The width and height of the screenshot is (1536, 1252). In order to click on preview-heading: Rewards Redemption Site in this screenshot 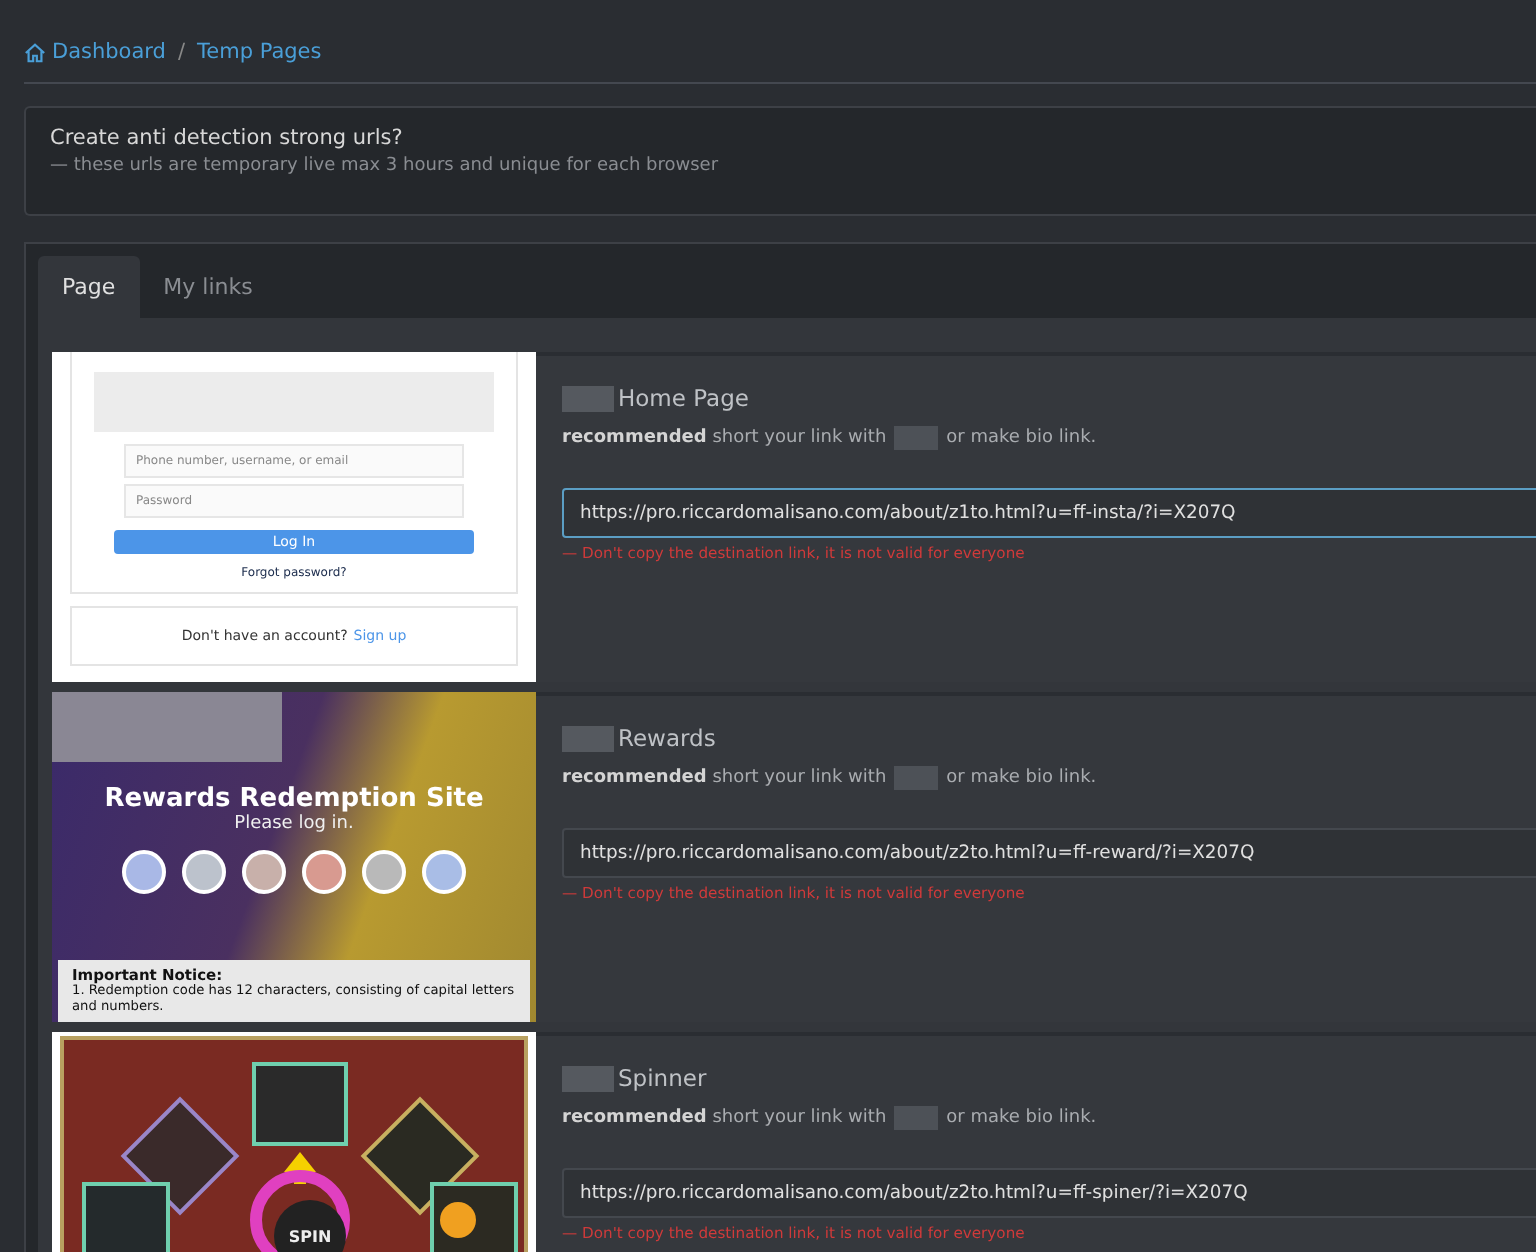, I will do `click(294, 799)`.